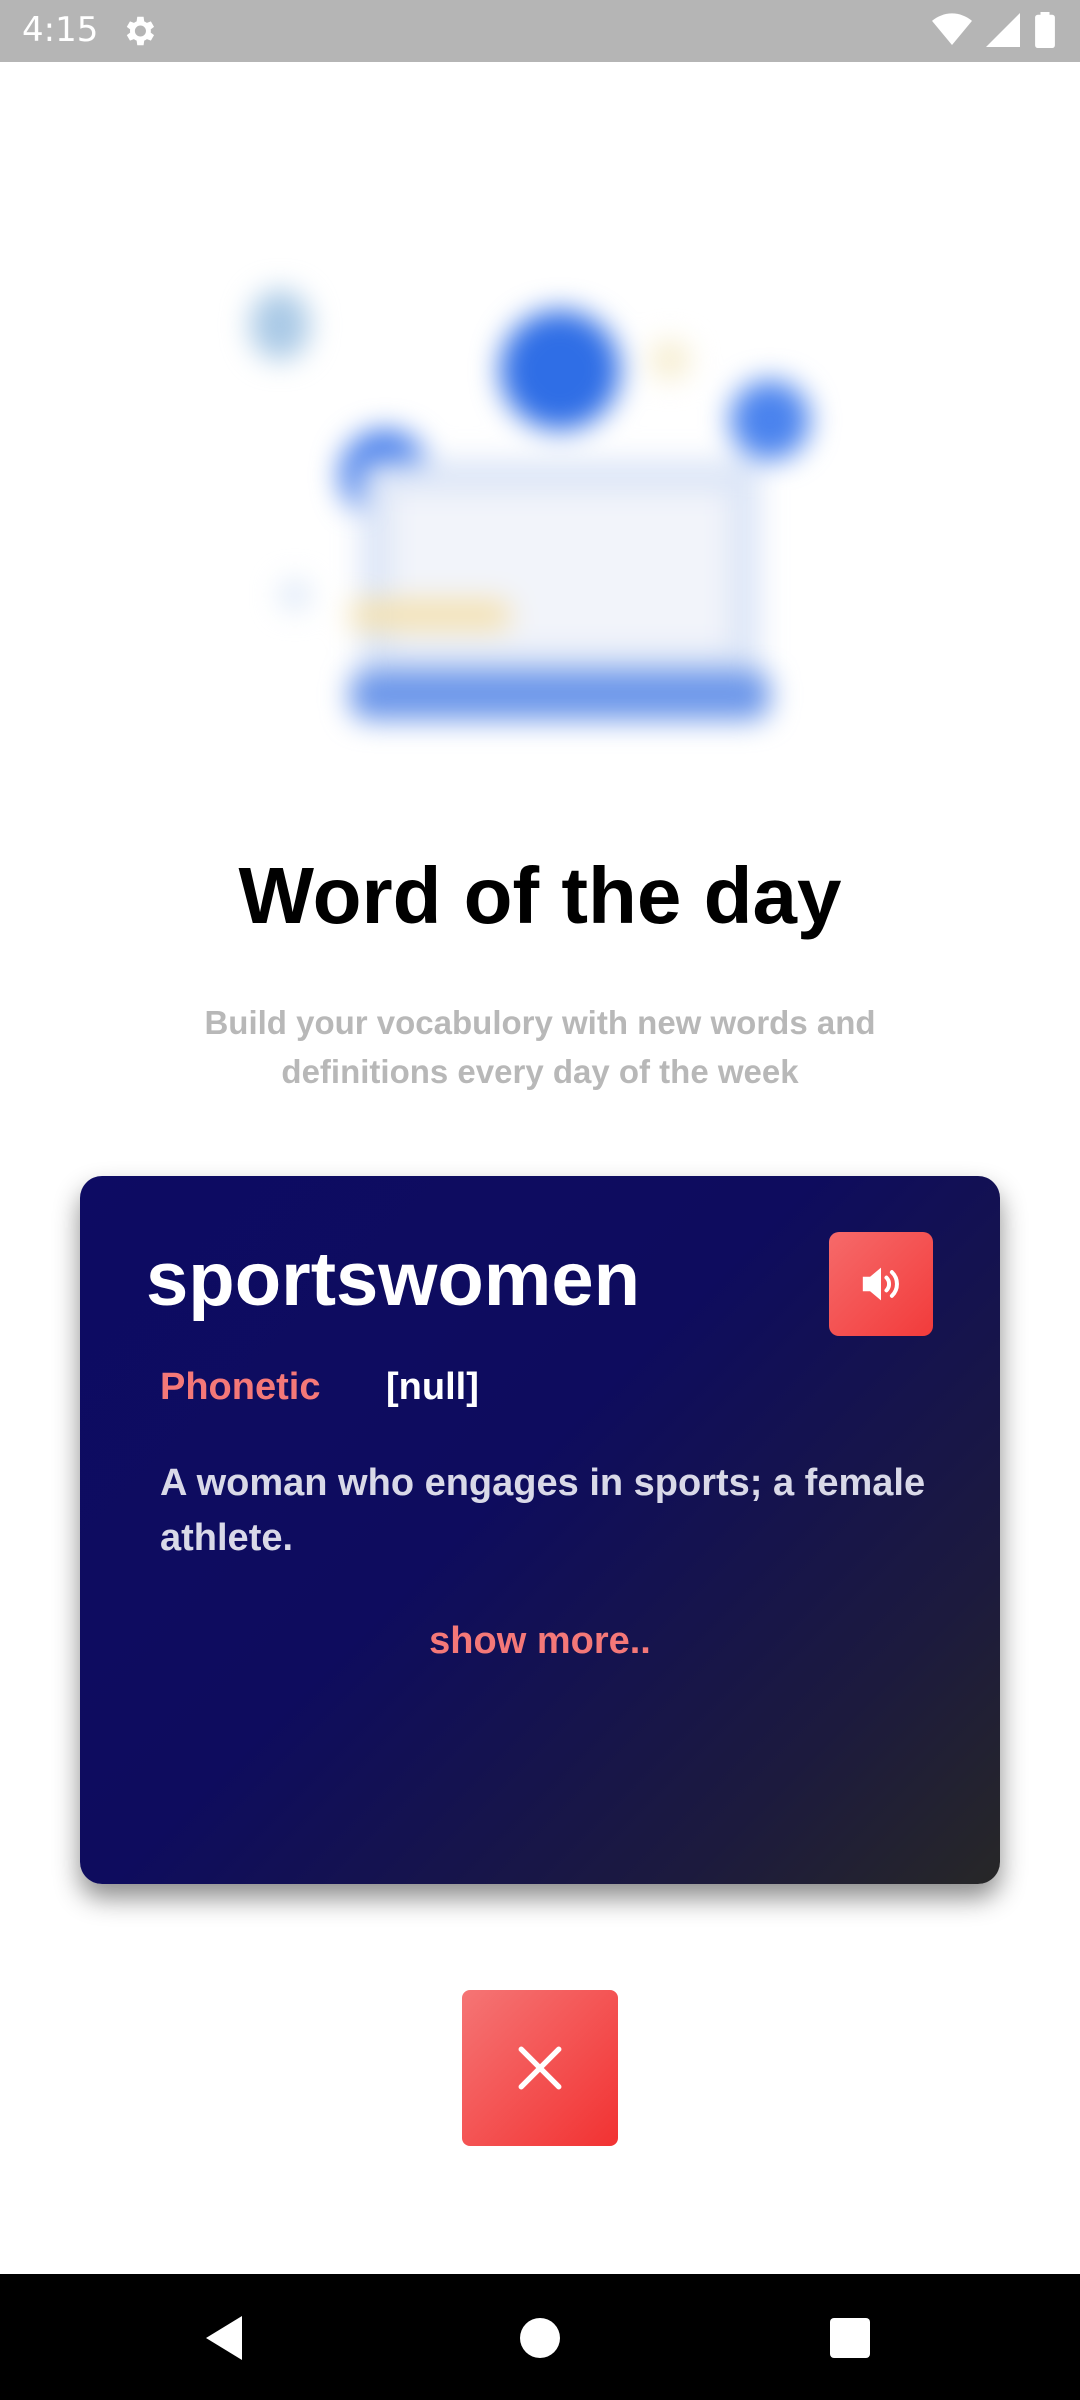  I want to click on close-button, so click(540, 2068).